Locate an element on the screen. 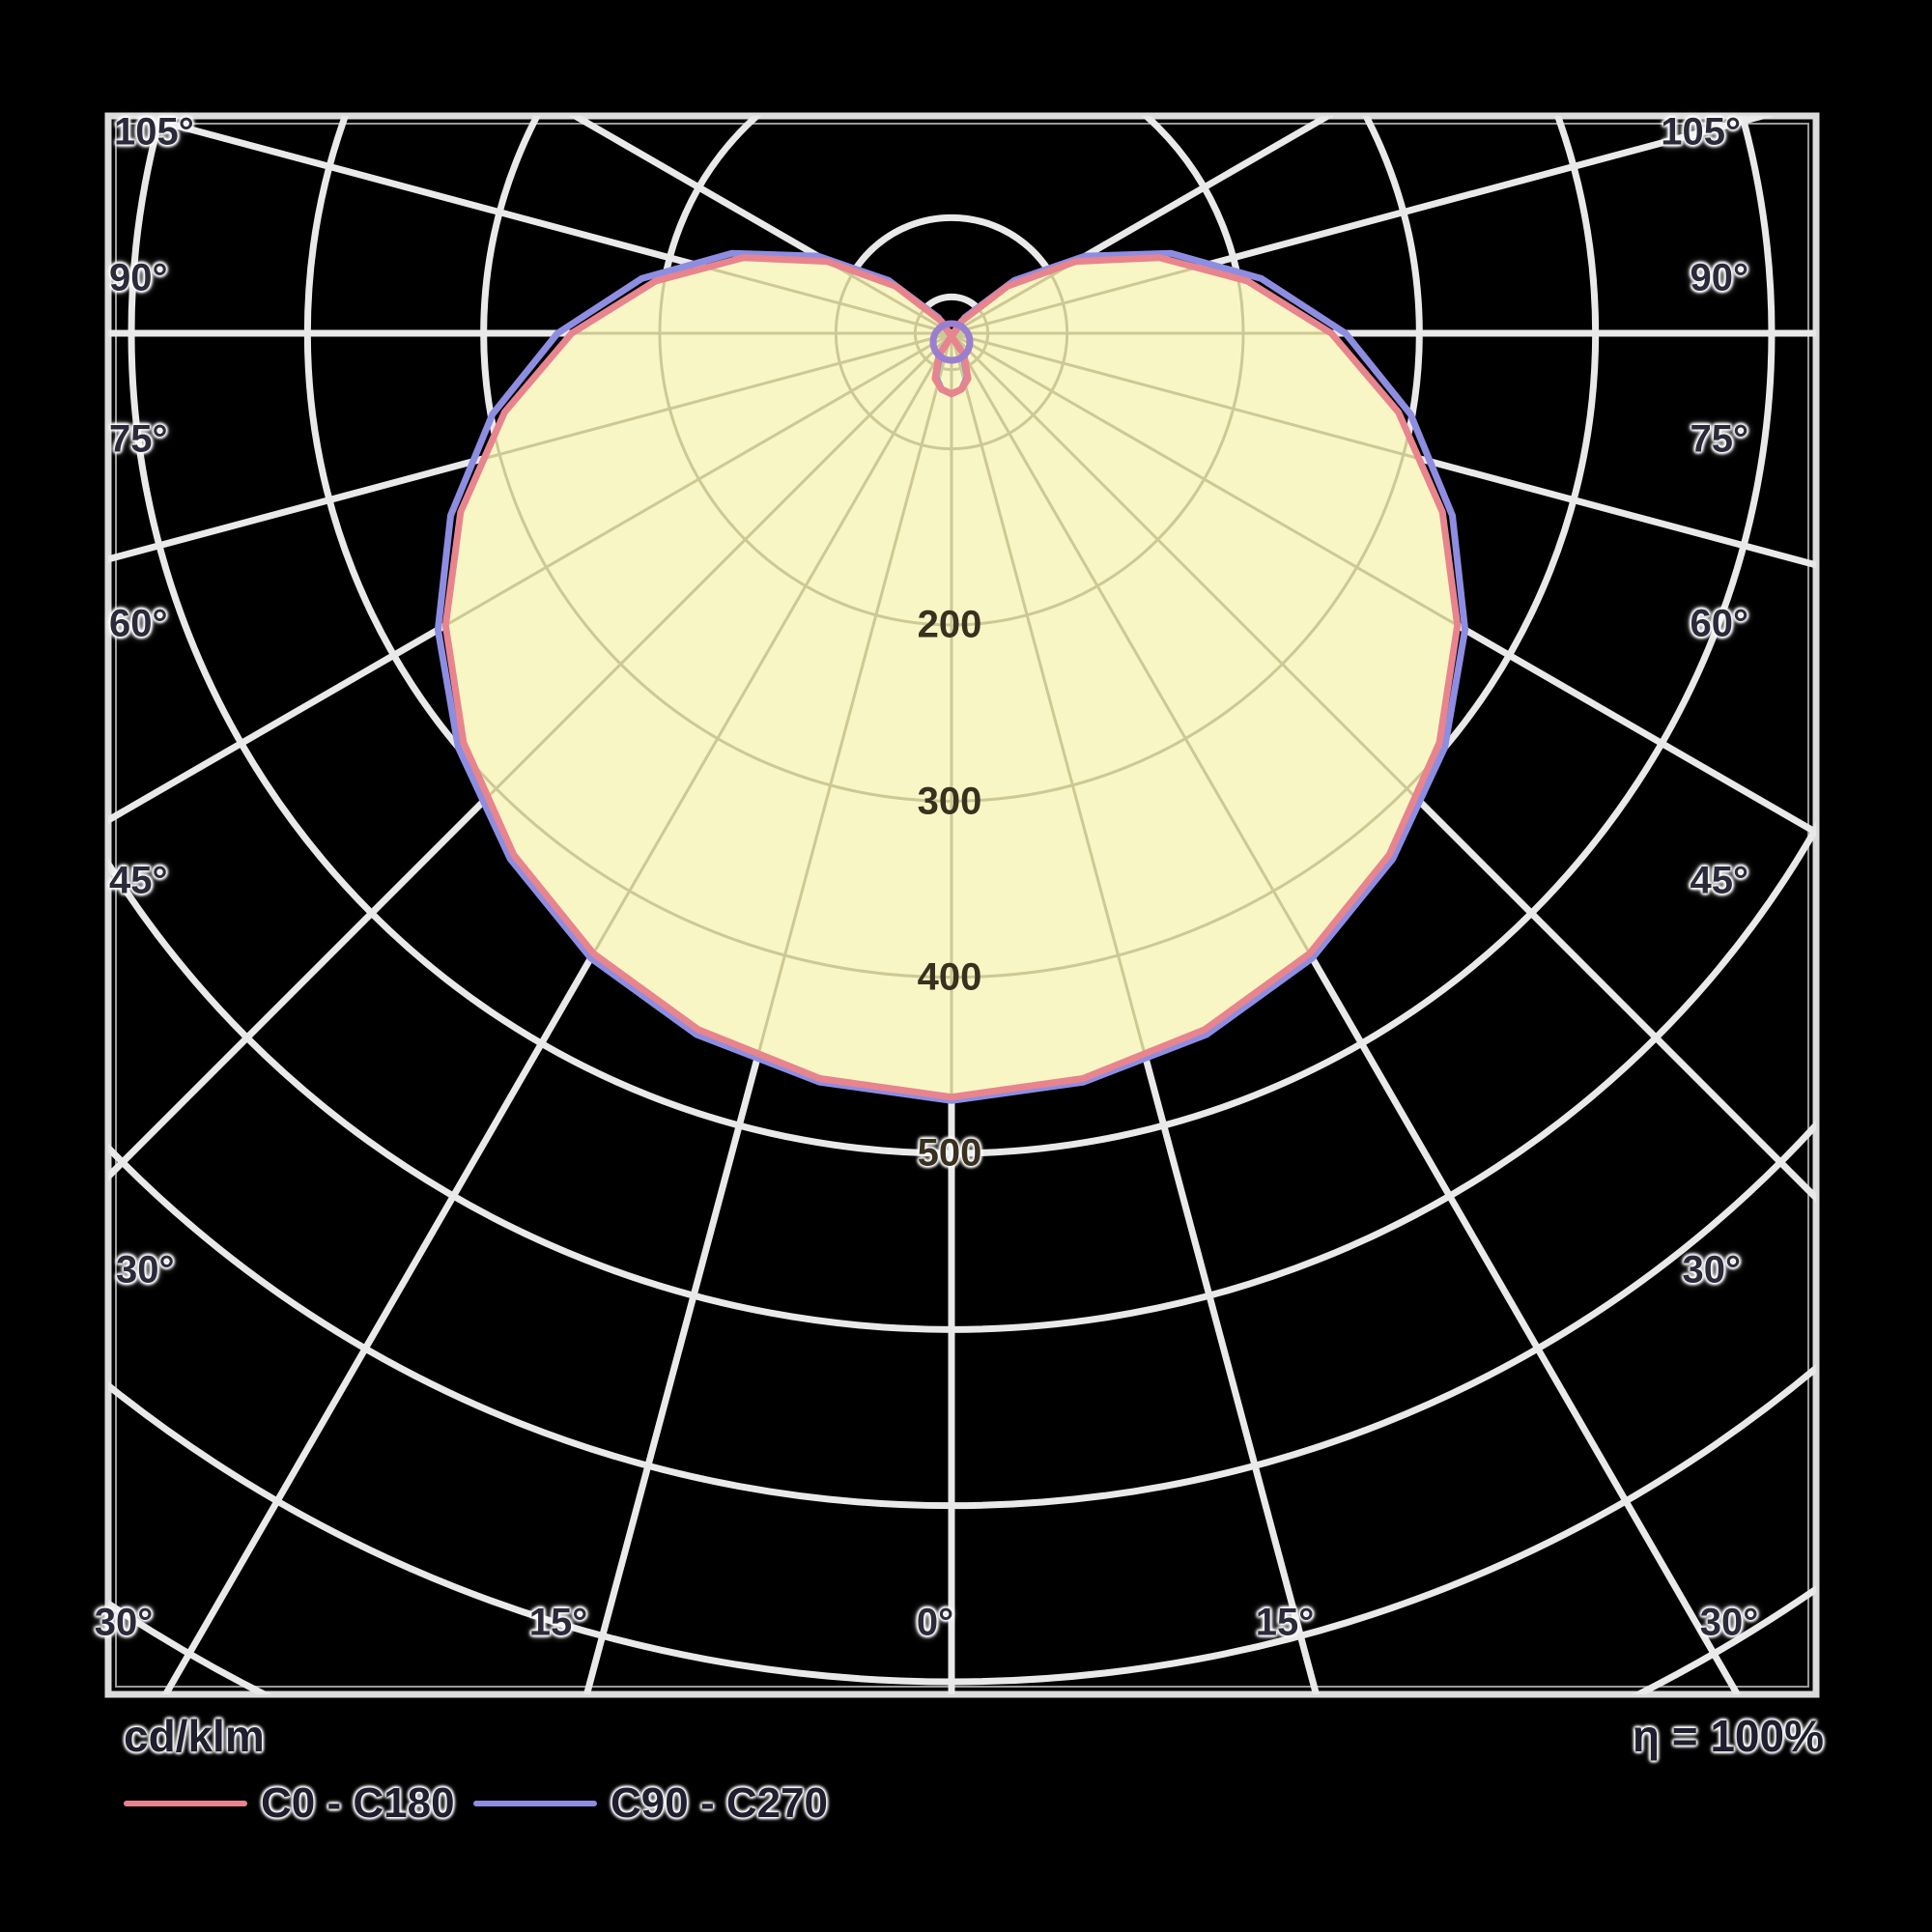 This screenshot has height=1932, width=1932. angle-label-right-2: 75° is located at coordinates (1719, 439).